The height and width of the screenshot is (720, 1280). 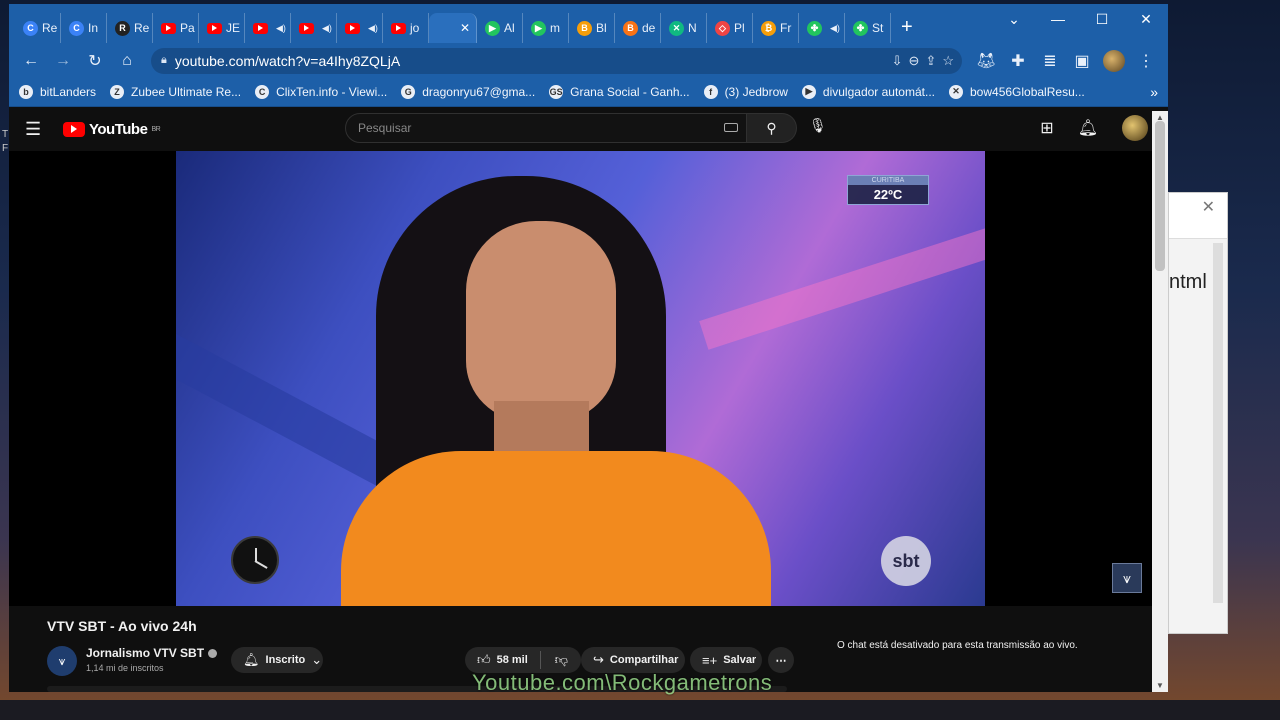 I want to click on channel-watermark-icon: ⩛, so click(x=1127, y=578).